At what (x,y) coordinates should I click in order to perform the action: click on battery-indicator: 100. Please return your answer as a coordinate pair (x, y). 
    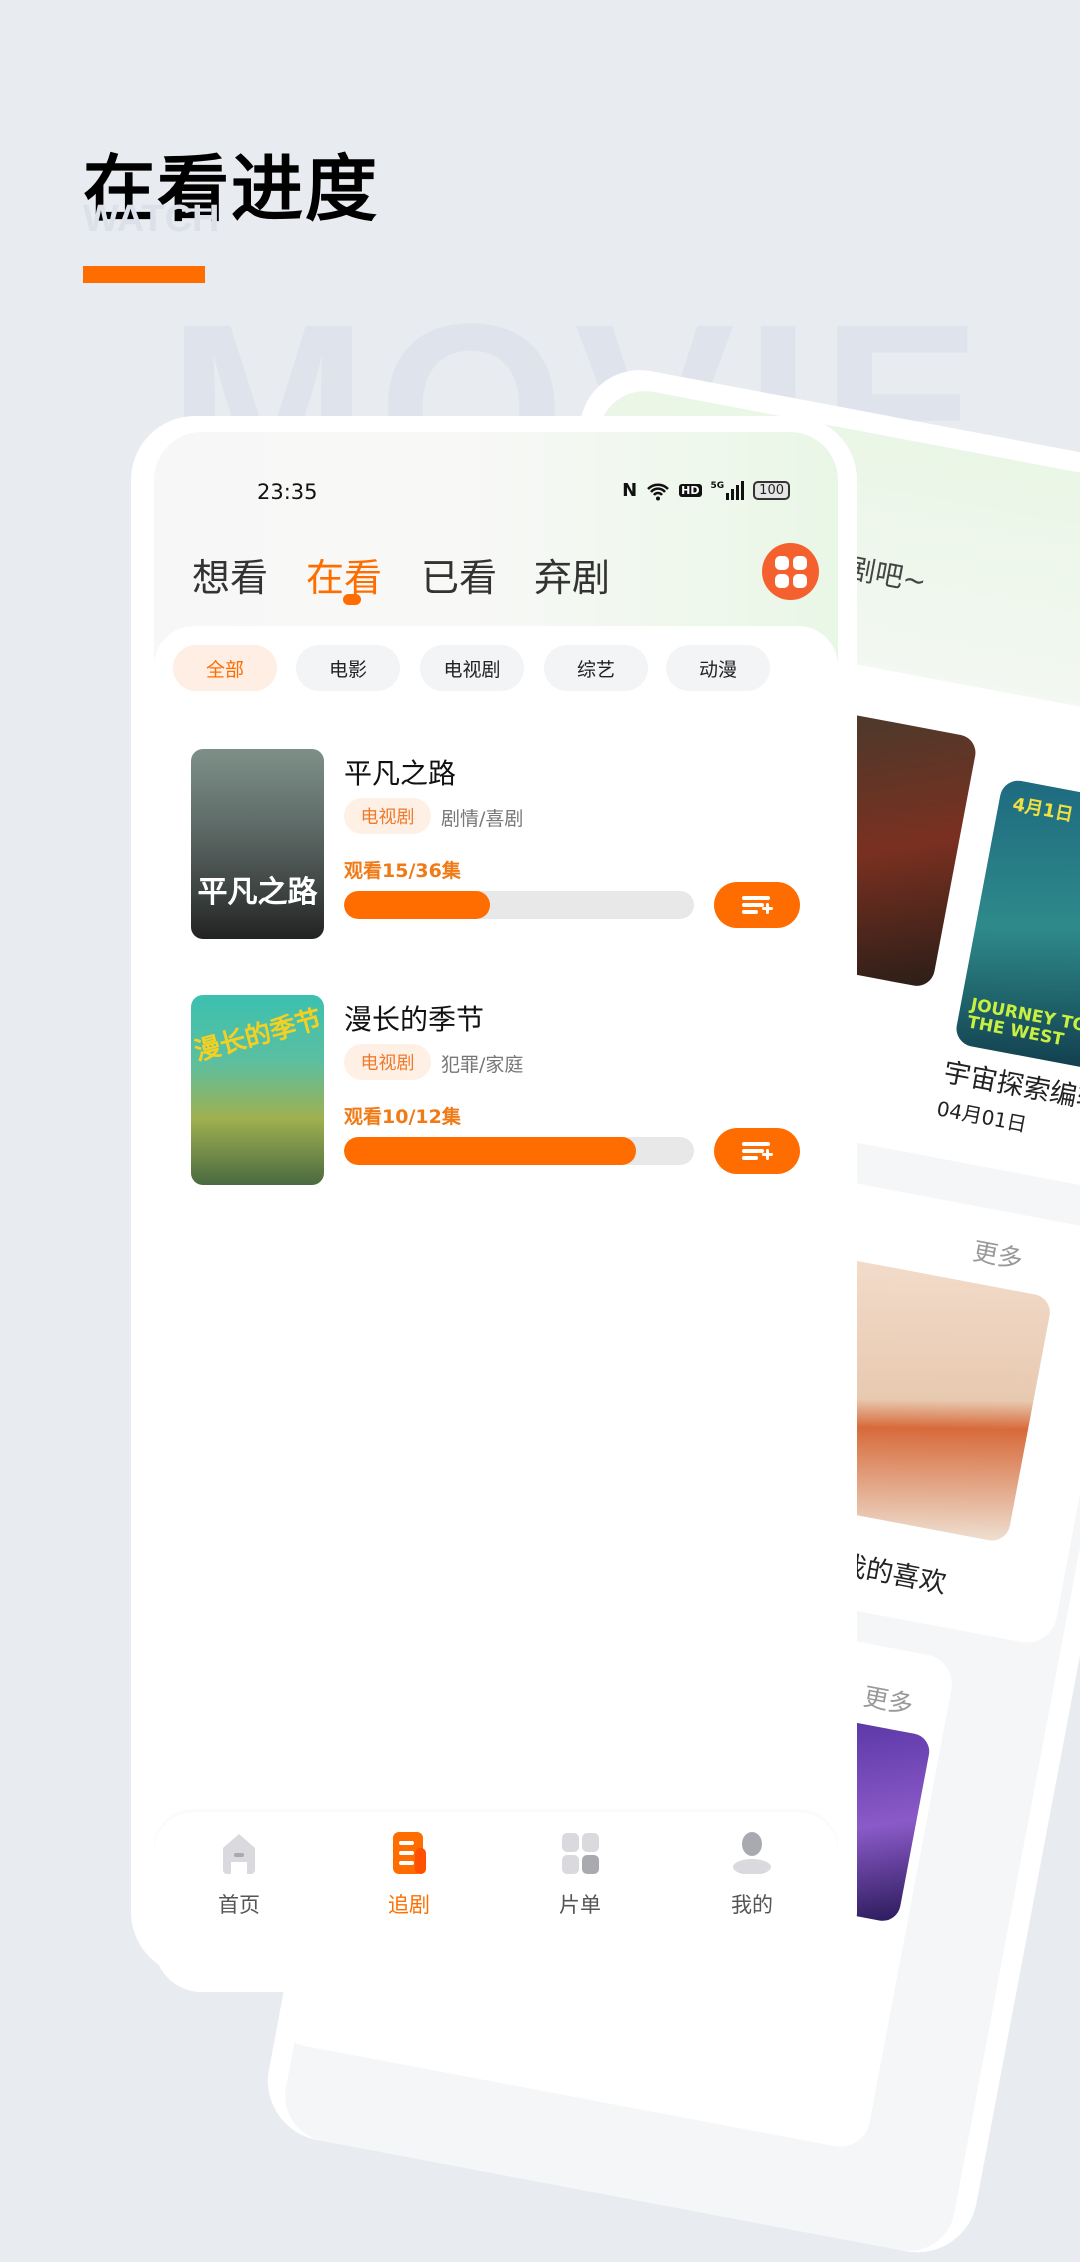
    Looking at the image, I should click on (771, 490).